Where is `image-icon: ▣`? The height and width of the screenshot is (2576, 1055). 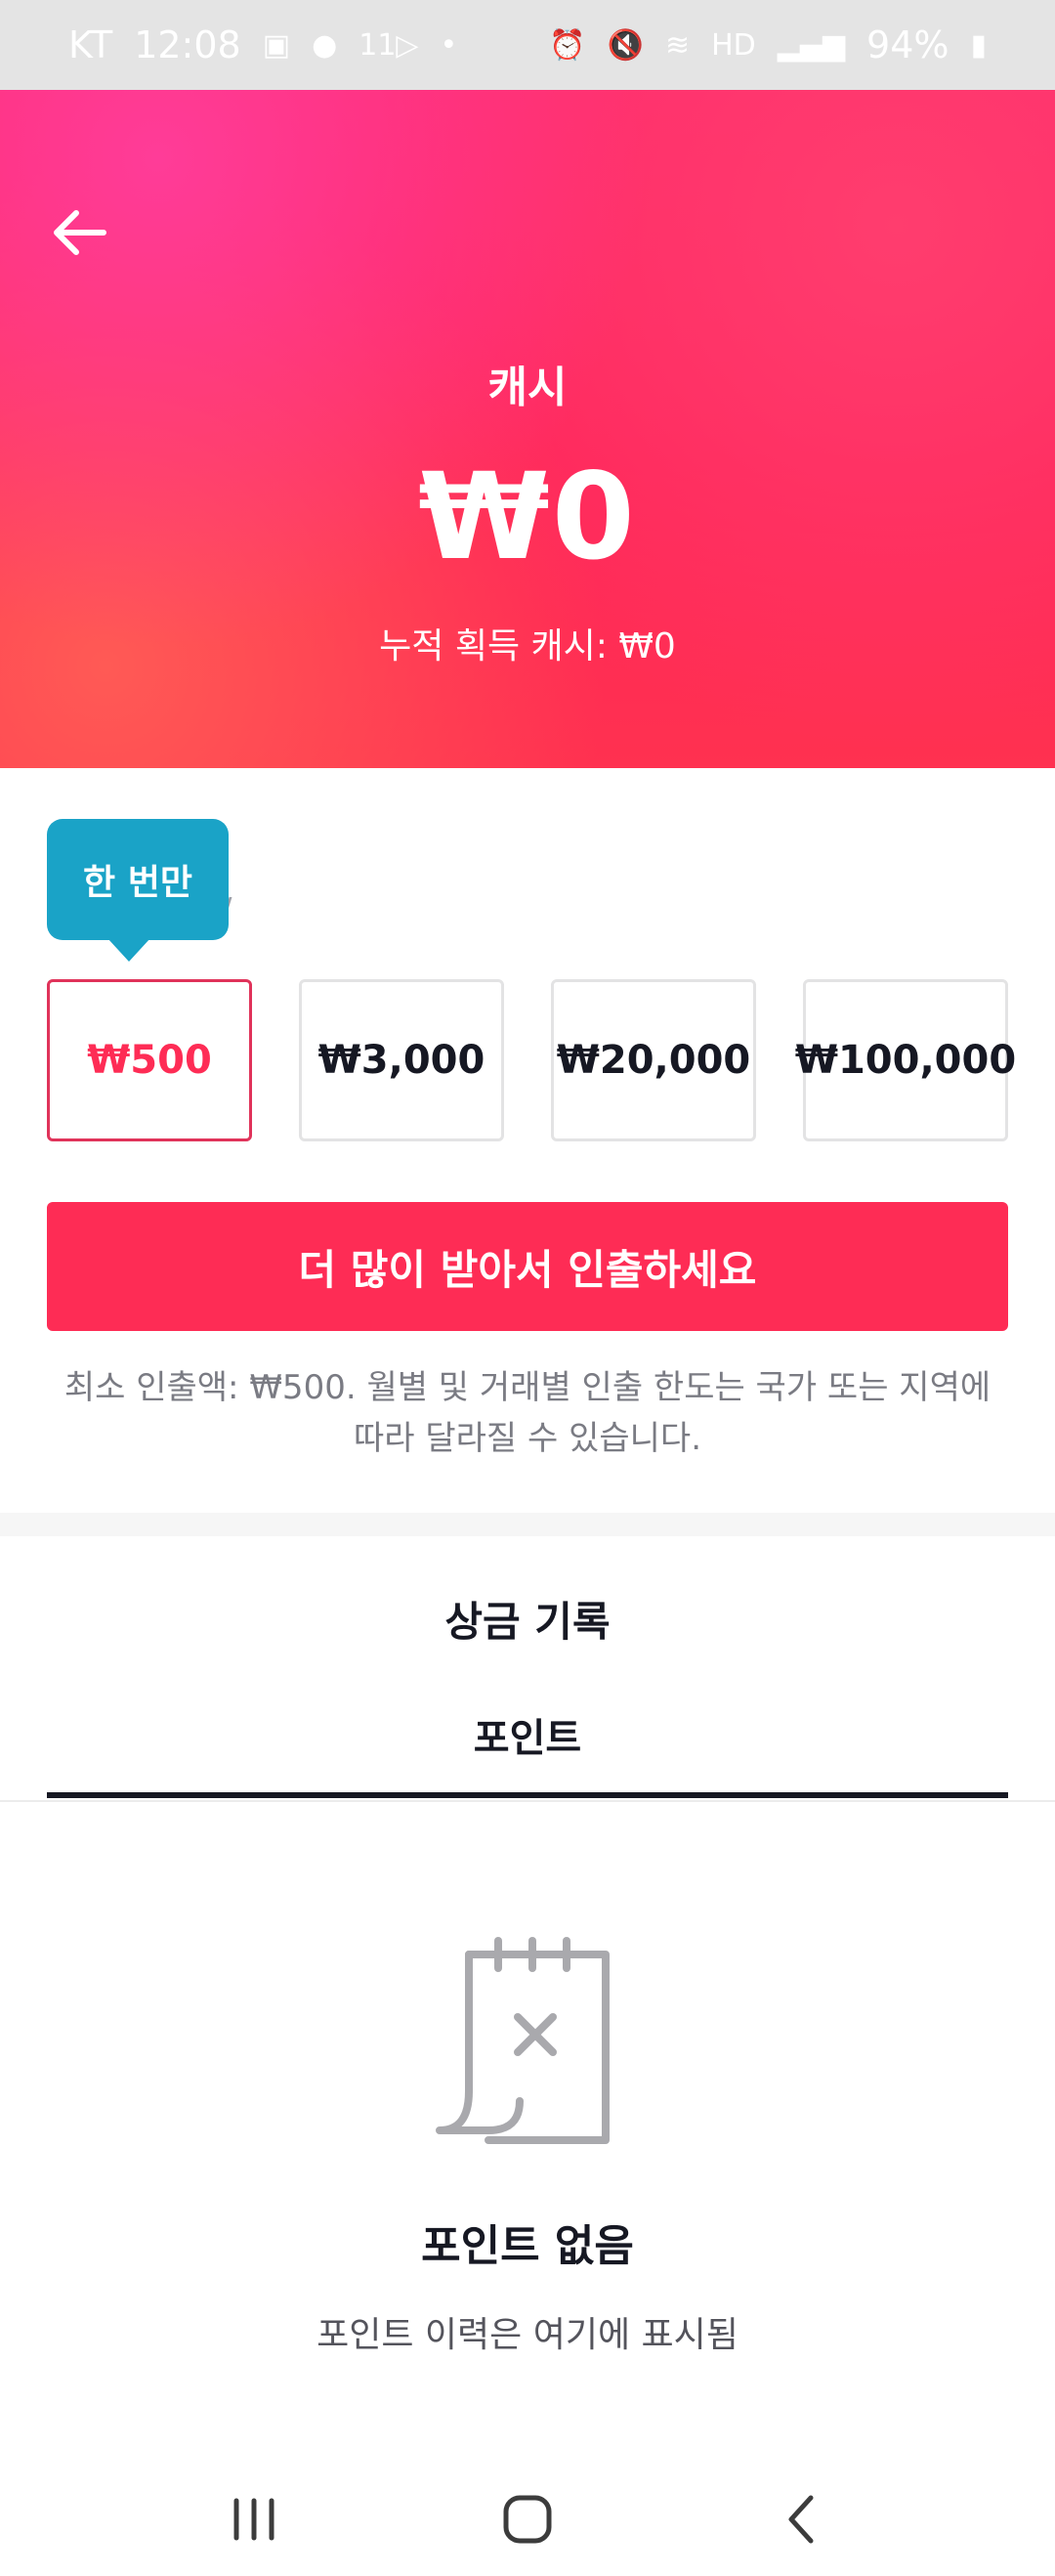
image-icon: ▣ is located at coordinates (276, 45).